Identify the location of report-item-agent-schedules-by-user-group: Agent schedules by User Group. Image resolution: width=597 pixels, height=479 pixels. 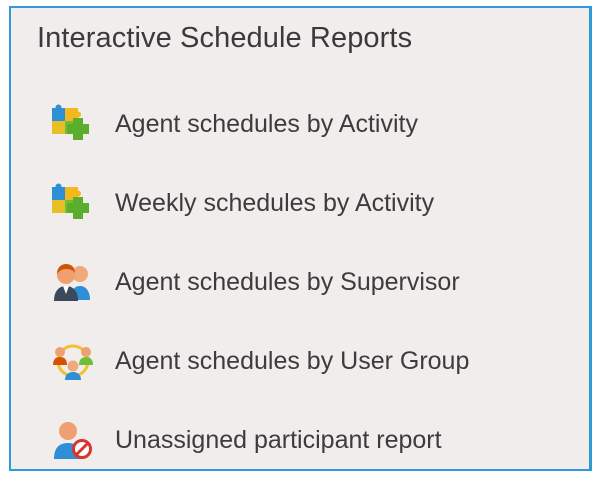
(309, 361).